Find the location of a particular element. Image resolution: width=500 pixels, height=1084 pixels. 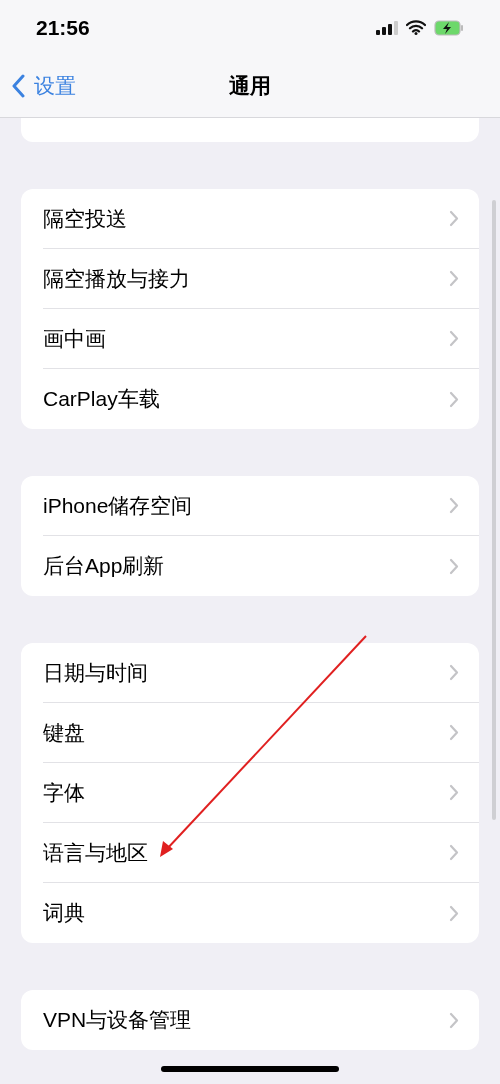

back-chevron-icon is located at coordinates (19, 86).